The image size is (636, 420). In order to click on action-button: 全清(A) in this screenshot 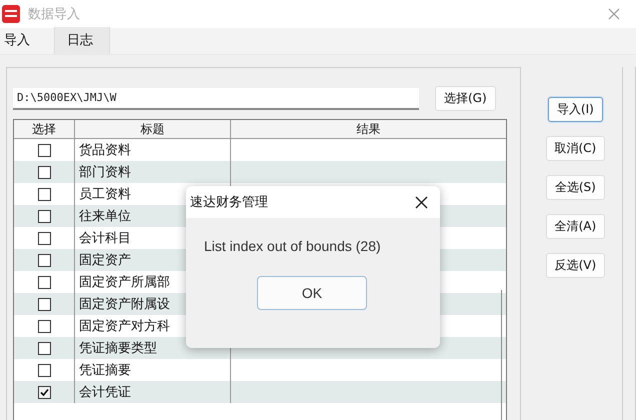, I will do `click(576, 226)`.